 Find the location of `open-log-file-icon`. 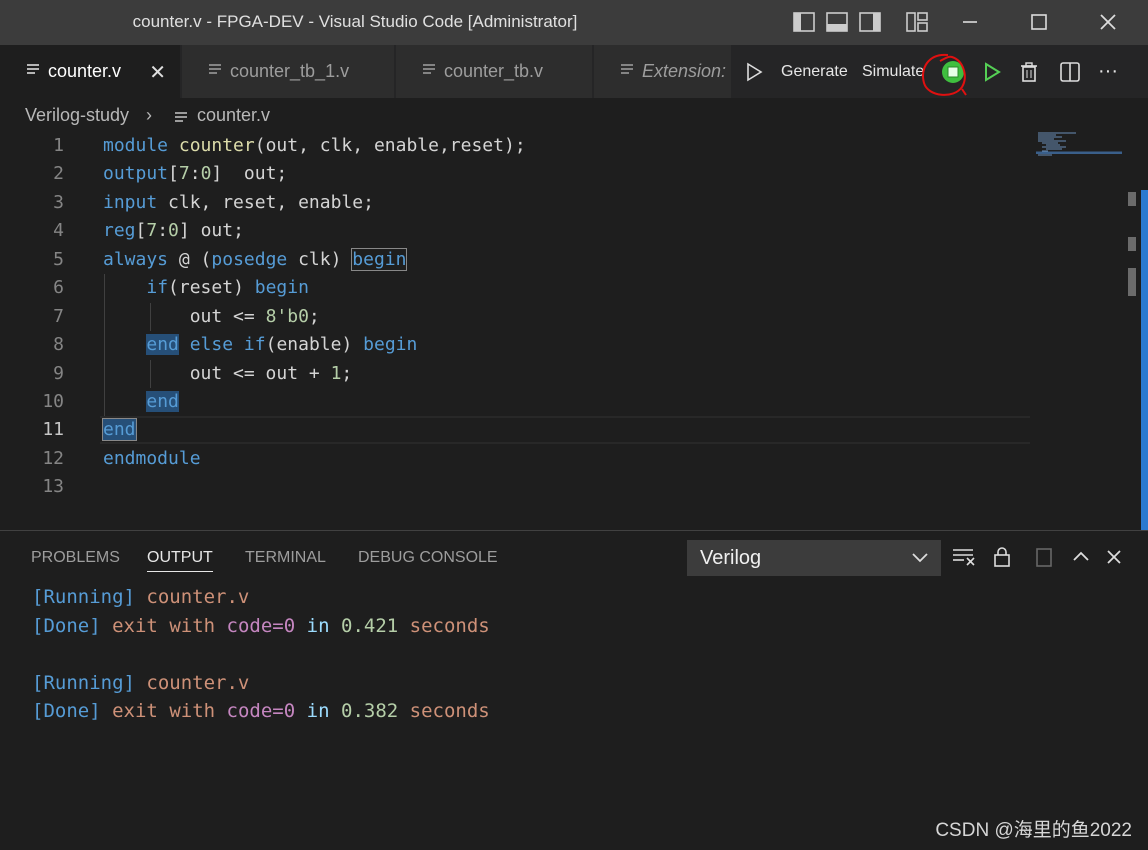

open-log-file-icon is located at coordinates (1044, 557).